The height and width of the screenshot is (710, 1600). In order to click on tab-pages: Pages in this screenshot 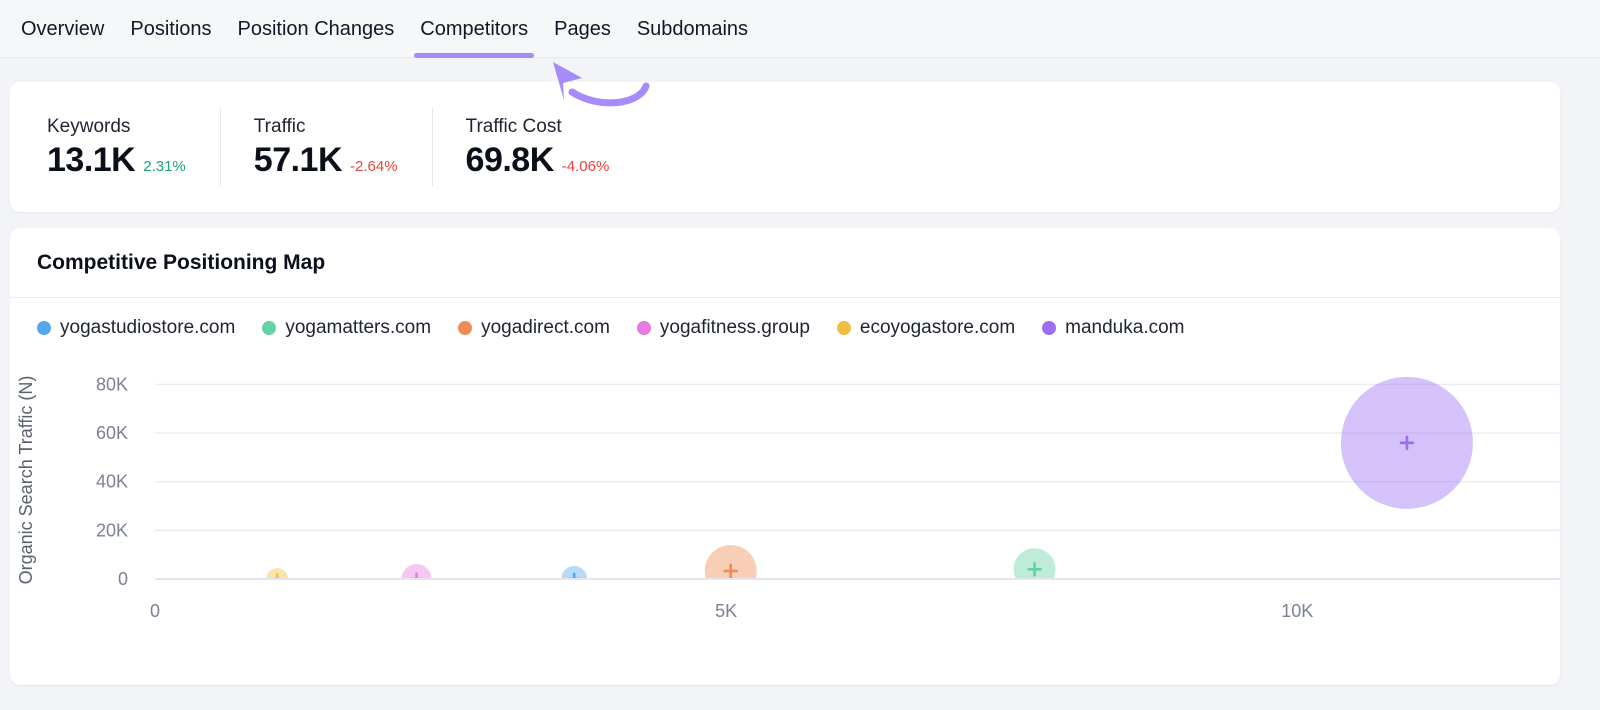, I will do `click(582, 29)`.